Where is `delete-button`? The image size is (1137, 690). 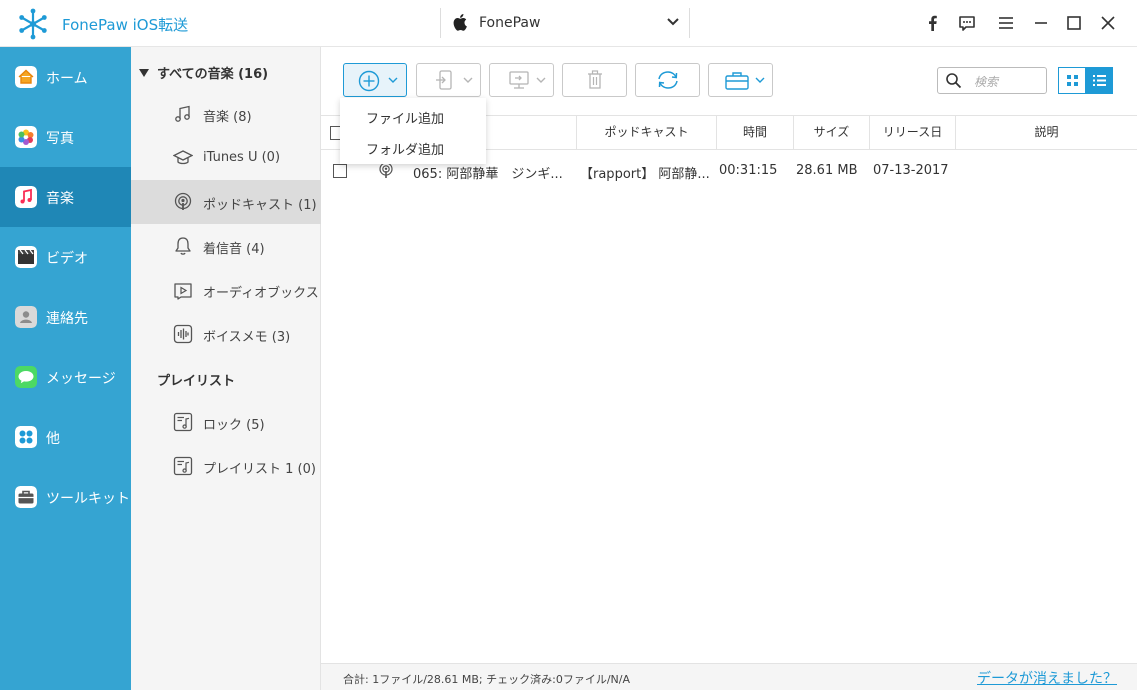
delete-button is located at coordinates (594, 80).